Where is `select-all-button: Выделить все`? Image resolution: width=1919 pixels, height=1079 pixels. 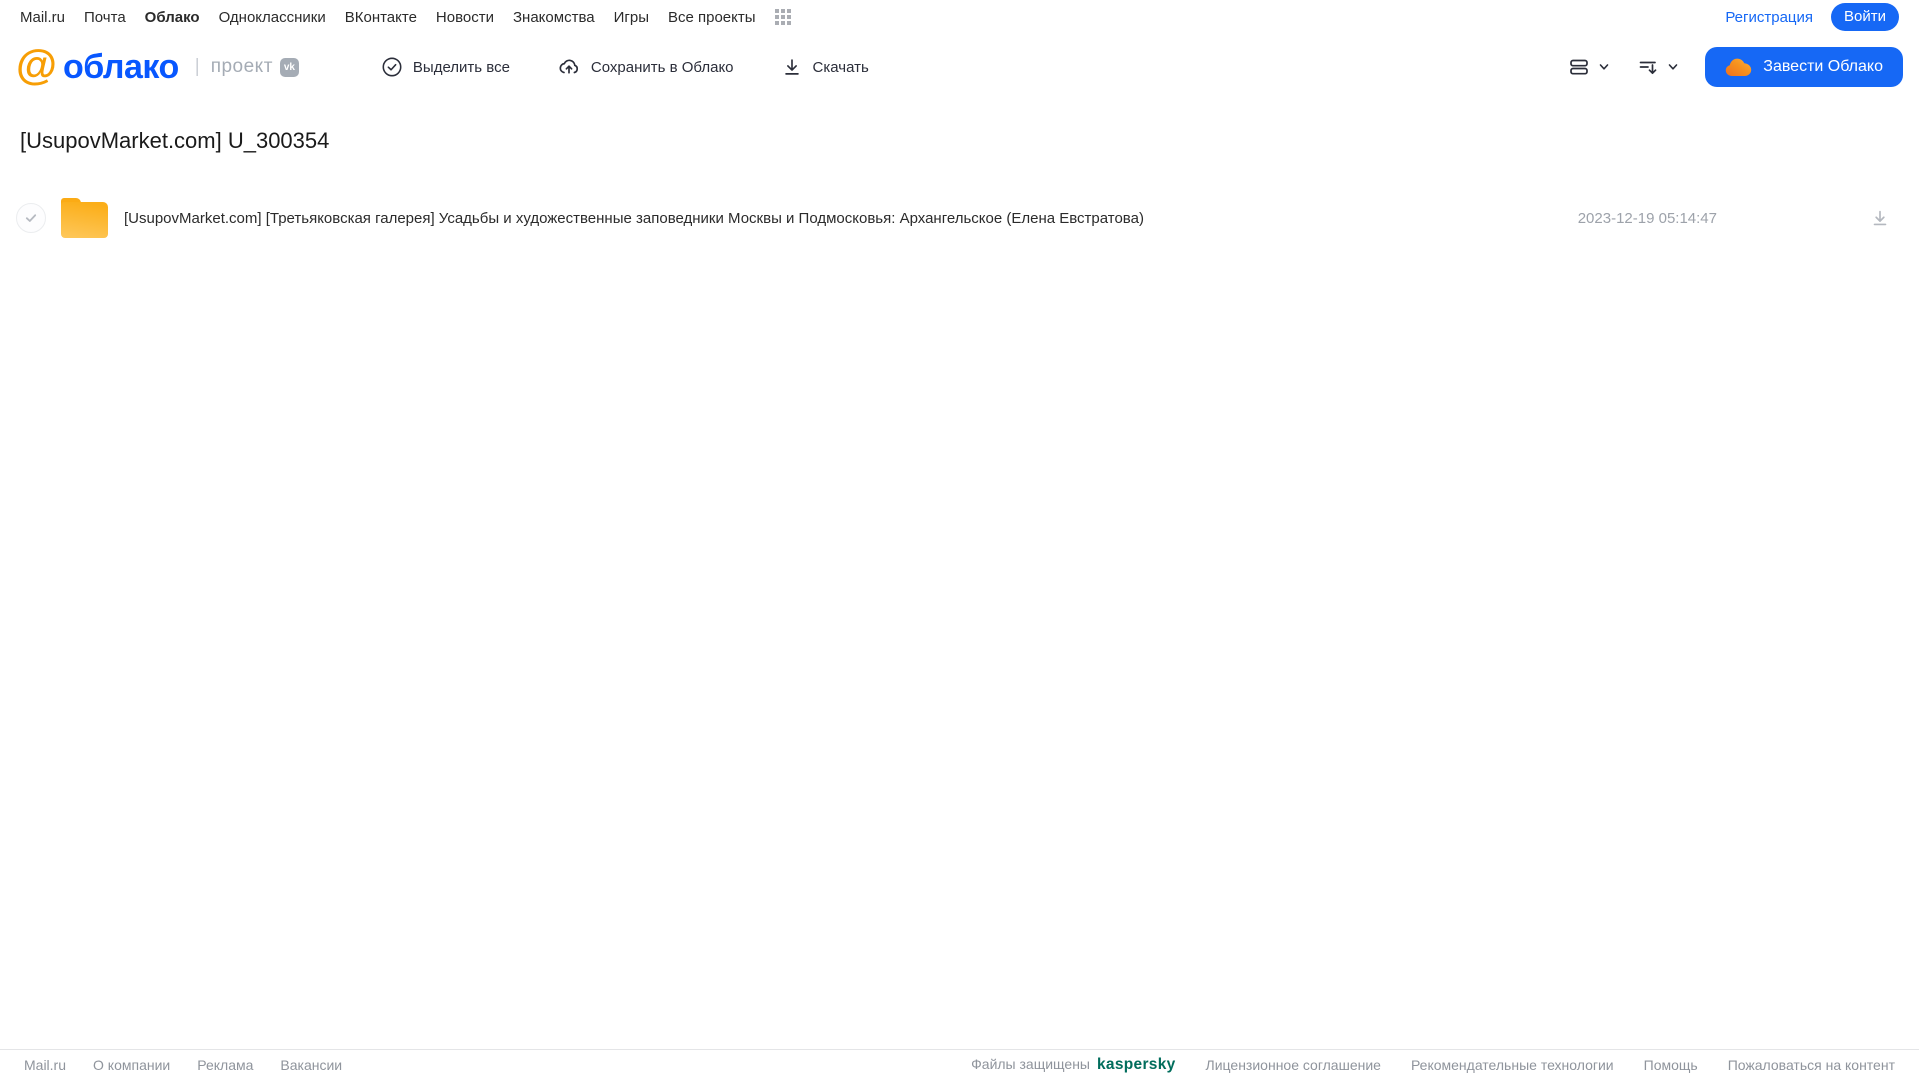
select-all-button: Выделить все is located at coordinates (445, 67).